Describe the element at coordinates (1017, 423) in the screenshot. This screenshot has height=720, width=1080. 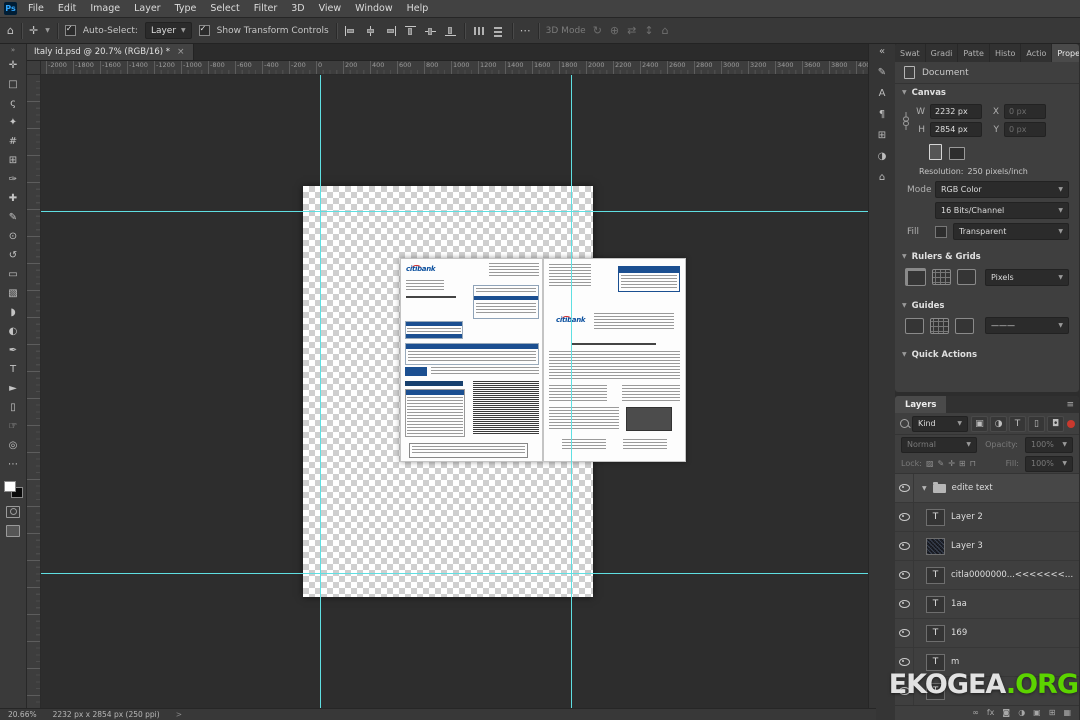
I see `type-layer-filter-icon: T` at that location.